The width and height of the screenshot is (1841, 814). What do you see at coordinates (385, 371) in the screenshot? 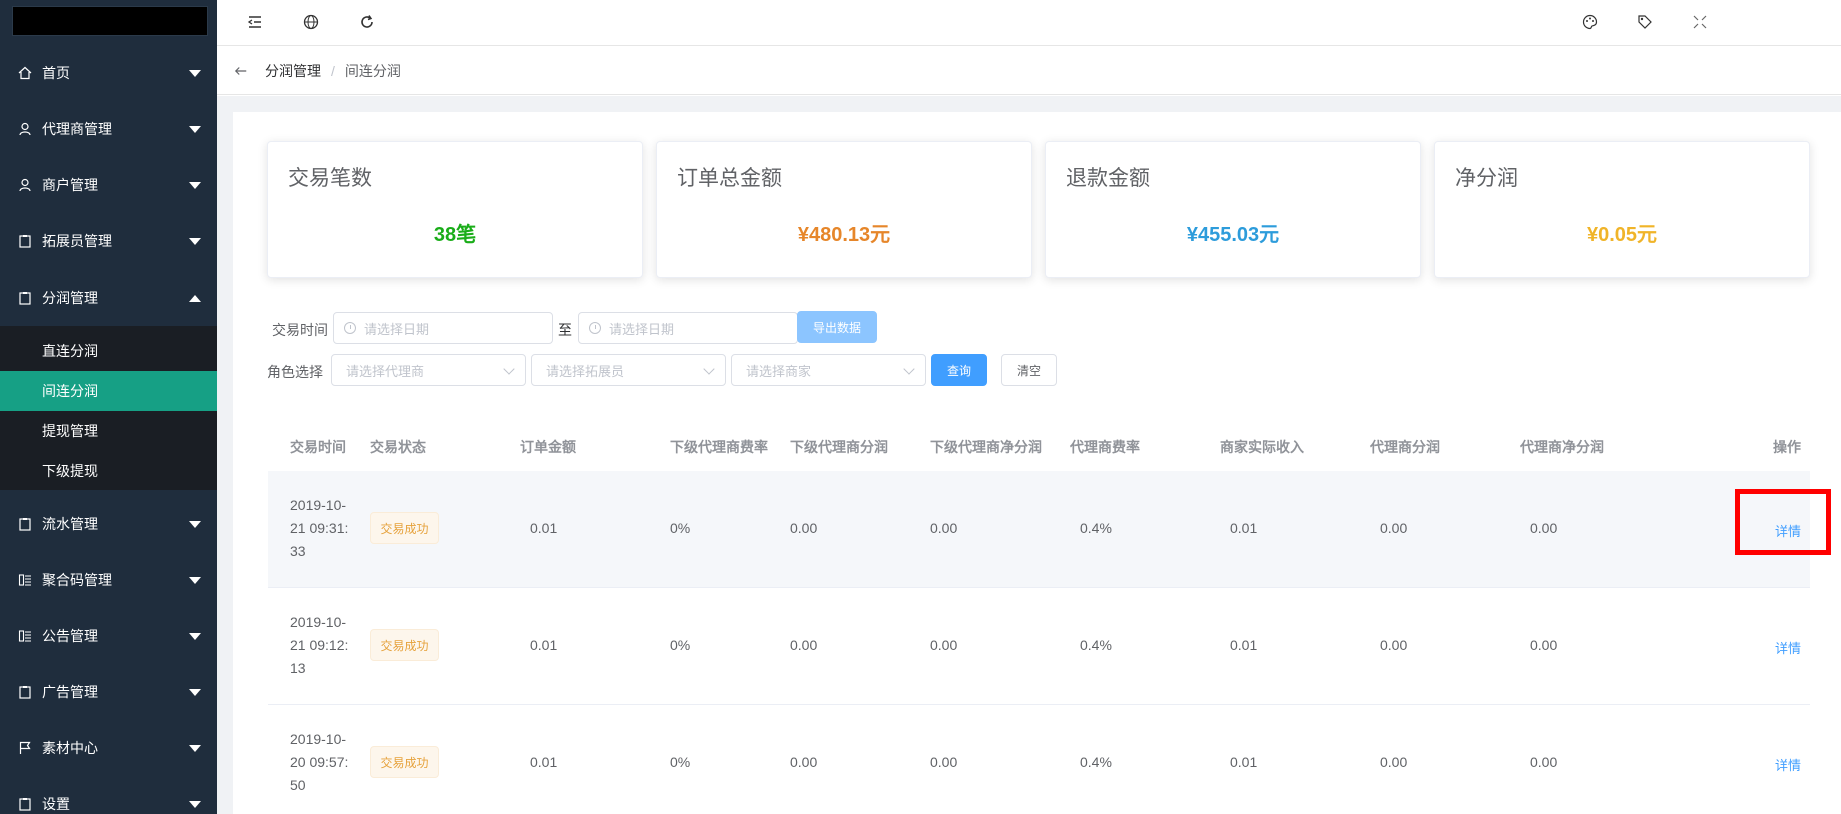
I see `agent-select-placeholder: 请选择代理商` at bounding box center [385, 371].